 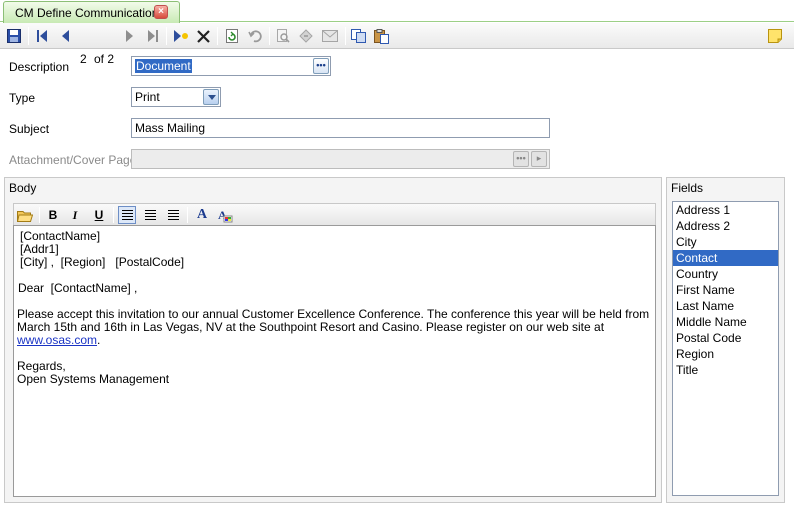 I want to click on underline-button: U, so click(x=99, y=215).